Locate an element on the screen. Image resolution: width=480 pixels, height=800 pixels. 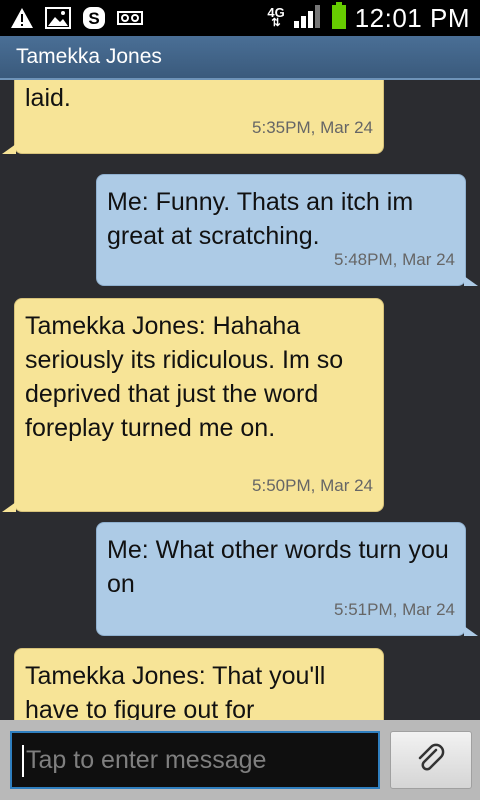
warning-icon is located at coordinates (22, 18).